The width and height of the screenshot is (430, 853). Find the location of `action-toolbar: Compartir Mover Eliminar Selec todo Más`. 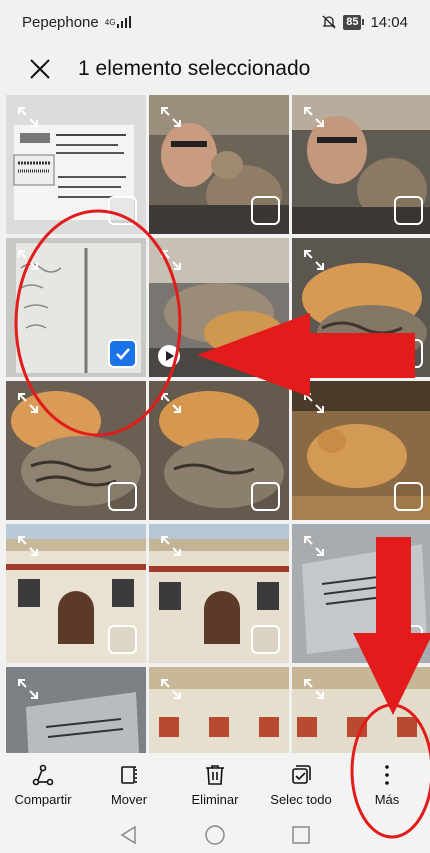

action-toolbar: Compartir Mover Eliminar Selec todo Más is located at coordinates (215, 784).